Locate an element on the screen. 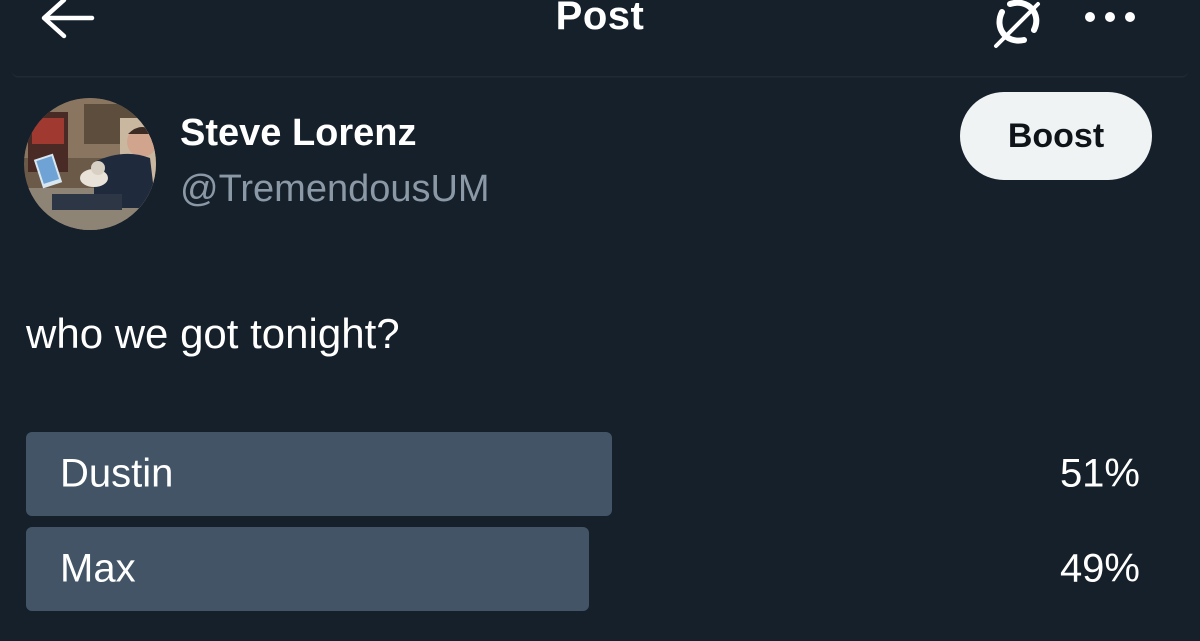 The height and width of the screenshot is (641, 1200). poll-option-percent: 49% is located at coordinates (1099, 568).